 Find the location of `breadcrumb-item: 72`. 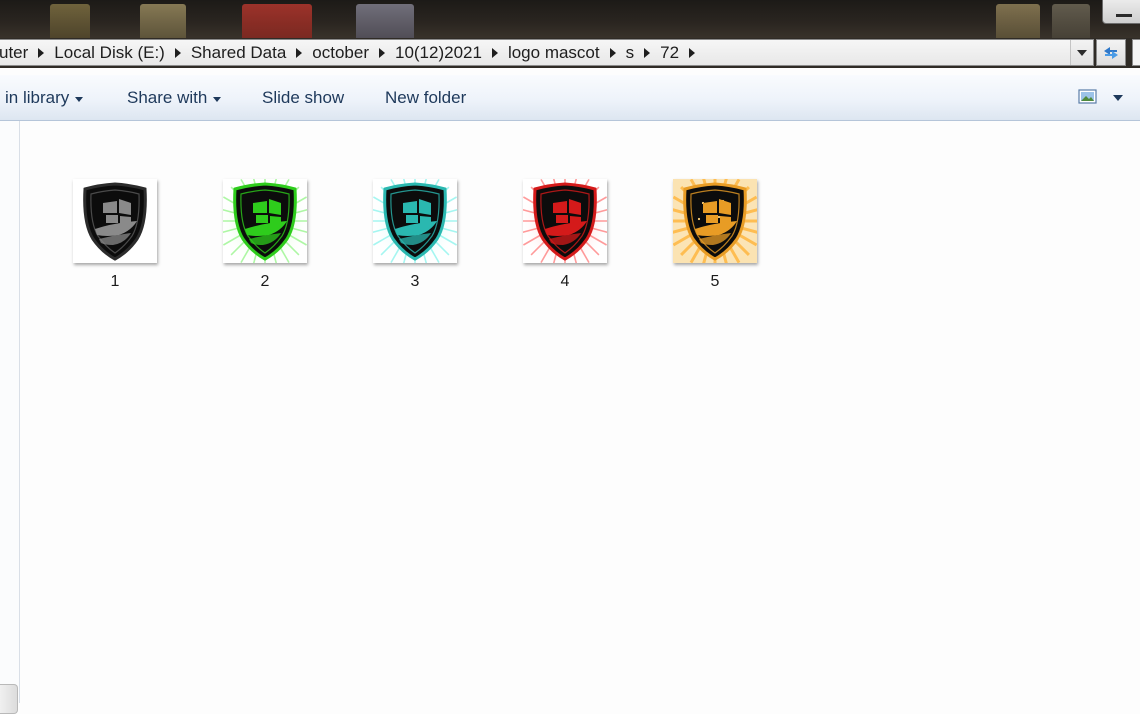

breadcrumb-item: 72 is located at coordinates (669, 52).